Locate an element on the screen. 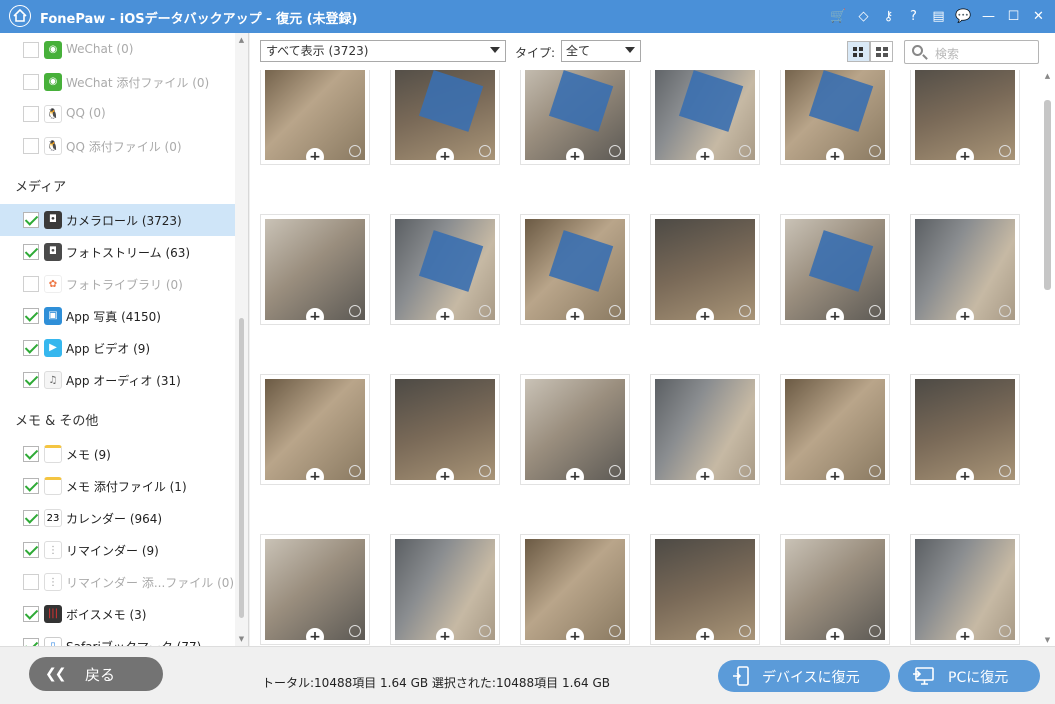  sidebar-item: ♫ App オーディオ (31) is located at coordinates (117, 380).